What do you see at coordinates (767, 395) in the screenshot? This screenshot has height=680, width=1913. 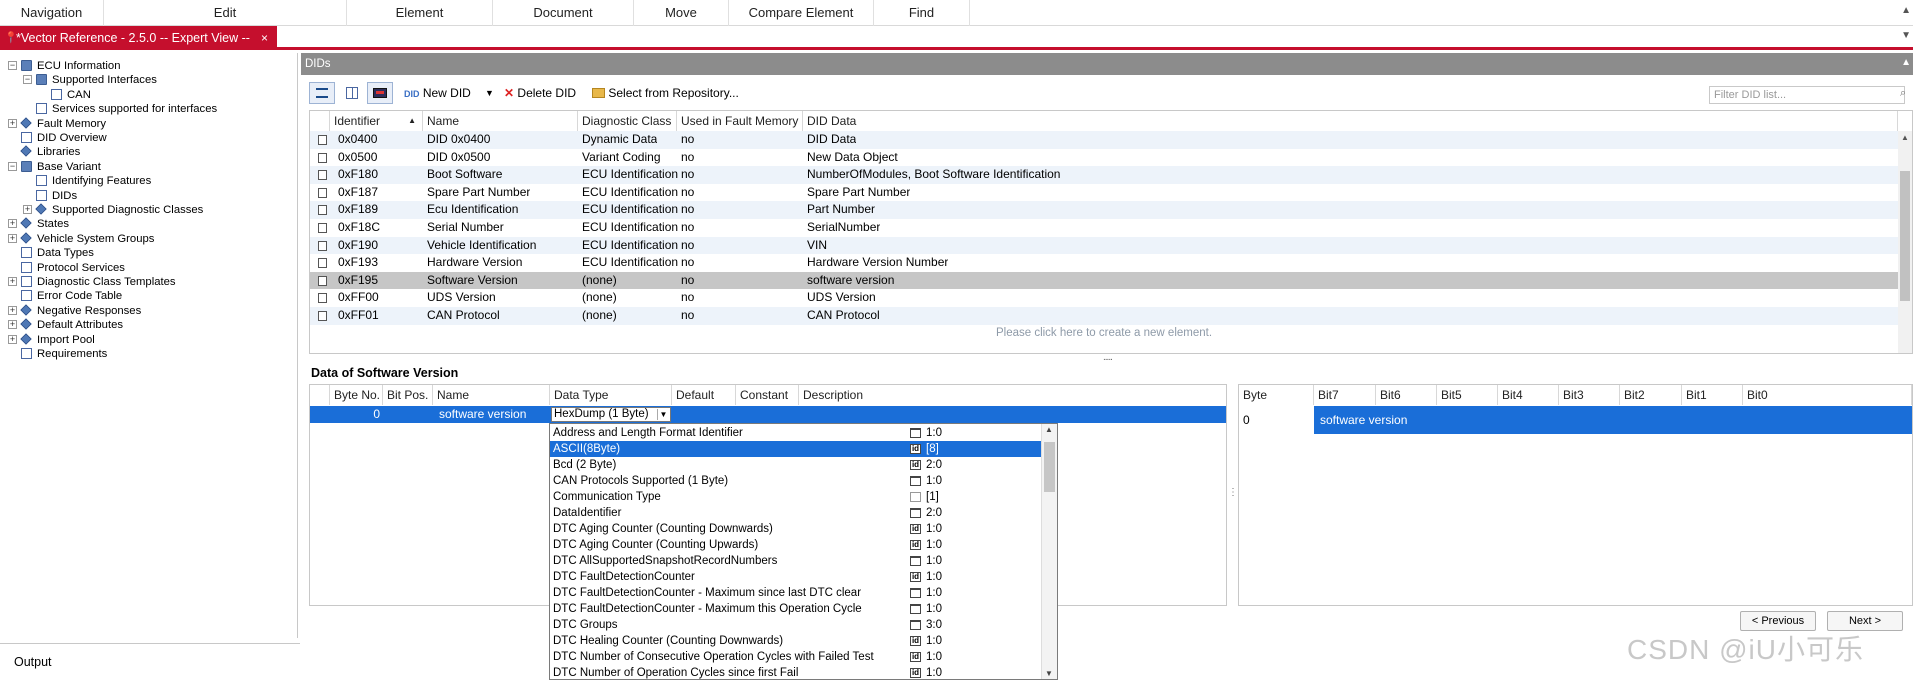 I see `column-constant: Constant` at bounding box center [767, 395].